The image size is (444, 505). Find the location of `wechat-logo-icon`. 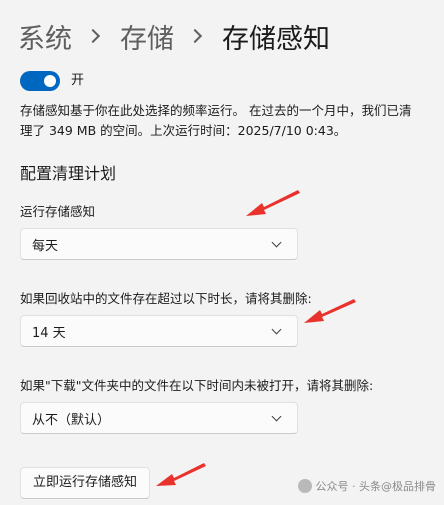

wechat-logo-icon is located at coordinates (304, 486).